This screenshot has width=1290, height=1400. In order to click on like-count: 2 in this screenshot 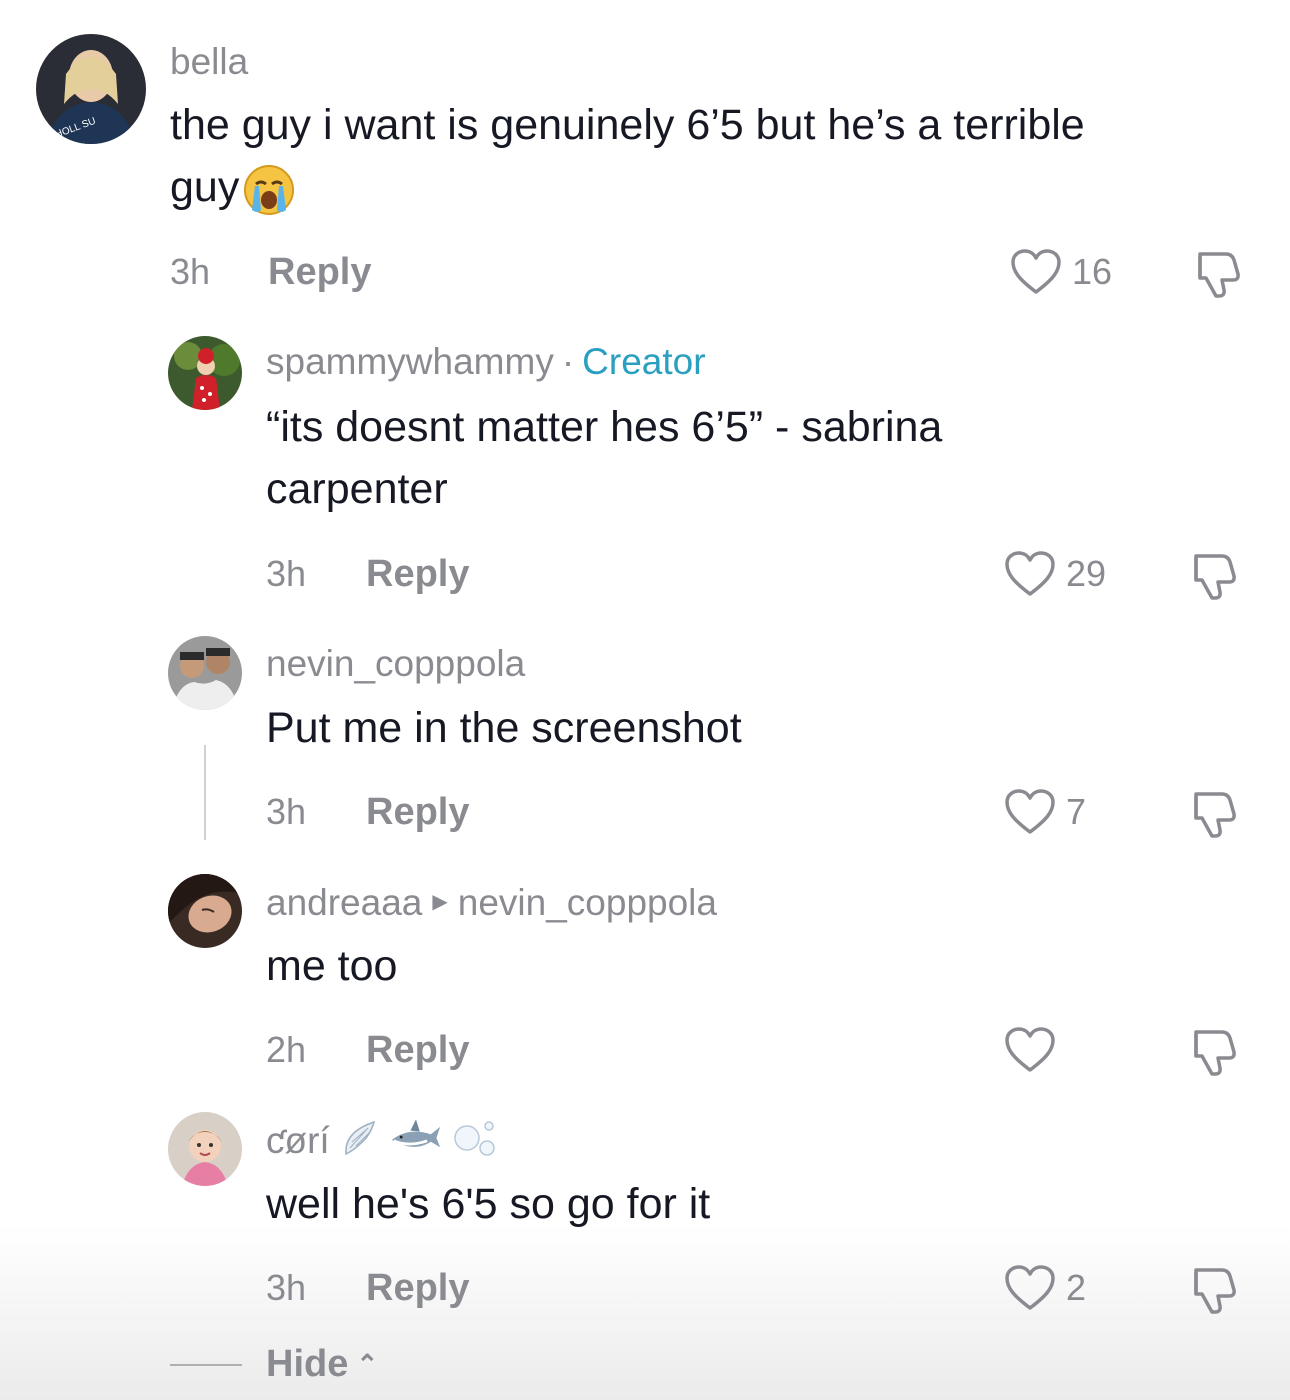, I will do `click(1076, 1287)`.